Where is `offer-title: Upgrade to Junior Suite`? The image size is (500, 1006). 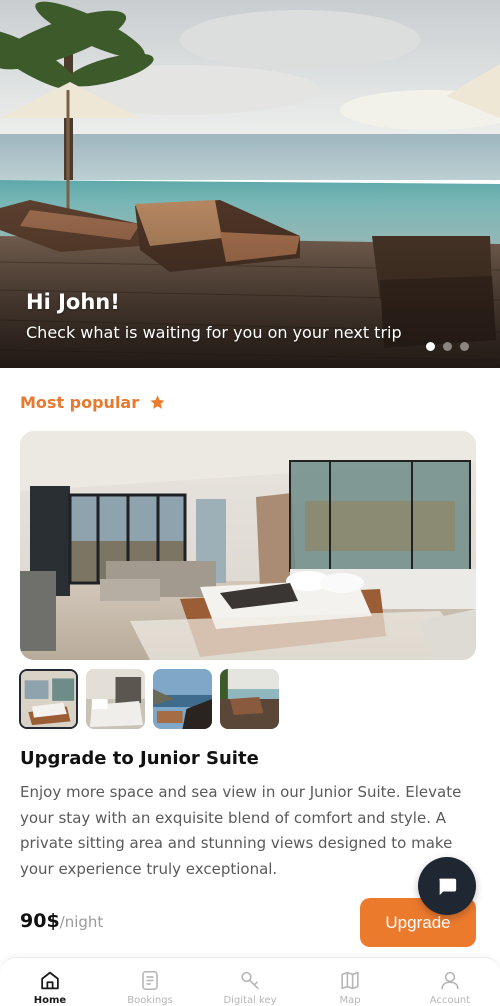 offer-title: Upgrade to Junior Suite is located at coordinates (139, 758).